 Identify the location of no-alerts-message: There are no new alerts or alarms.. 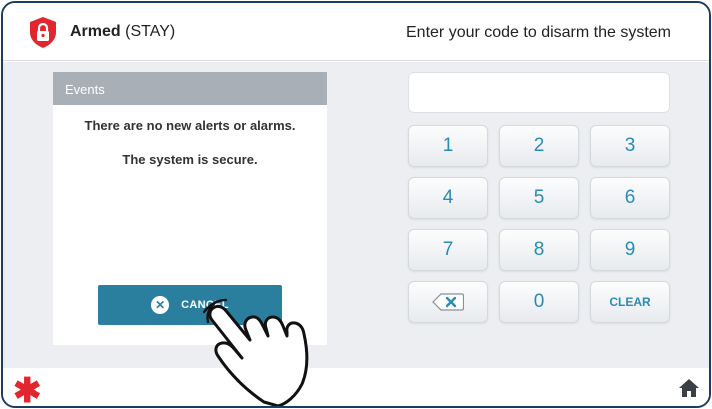
(190, 125).